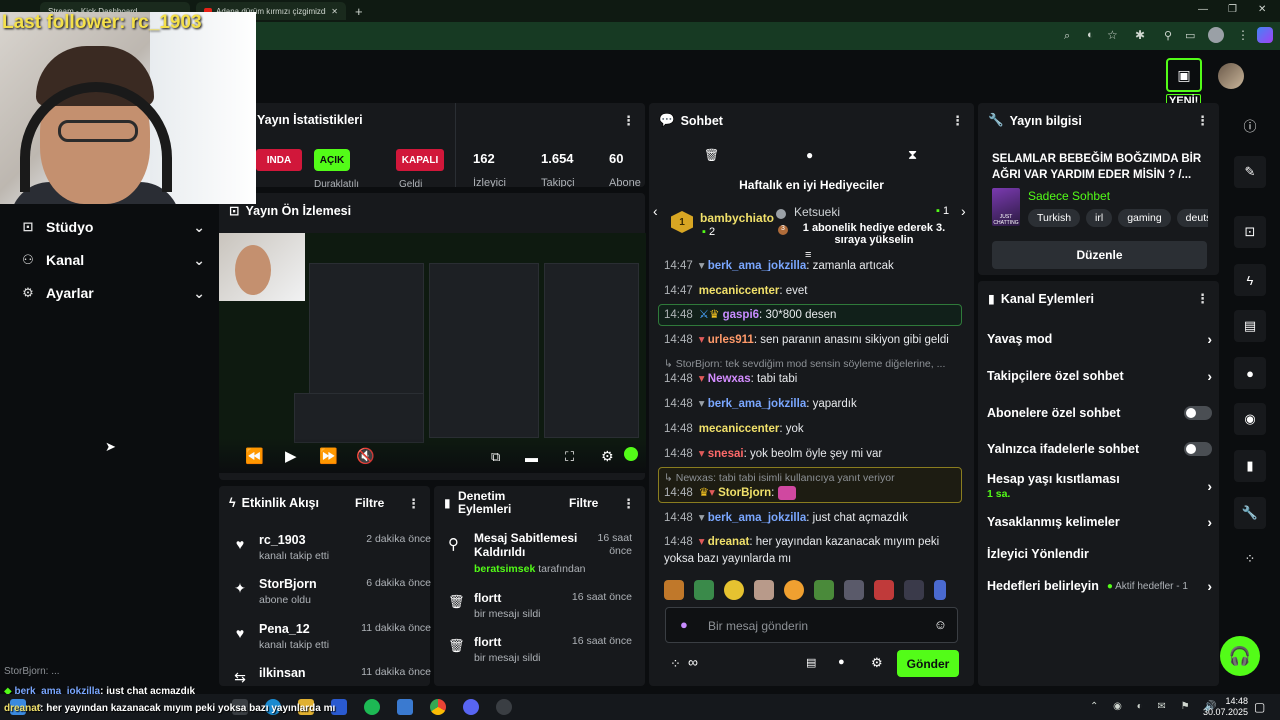  I want to click on minimize-button: —, so click(1203, 9).